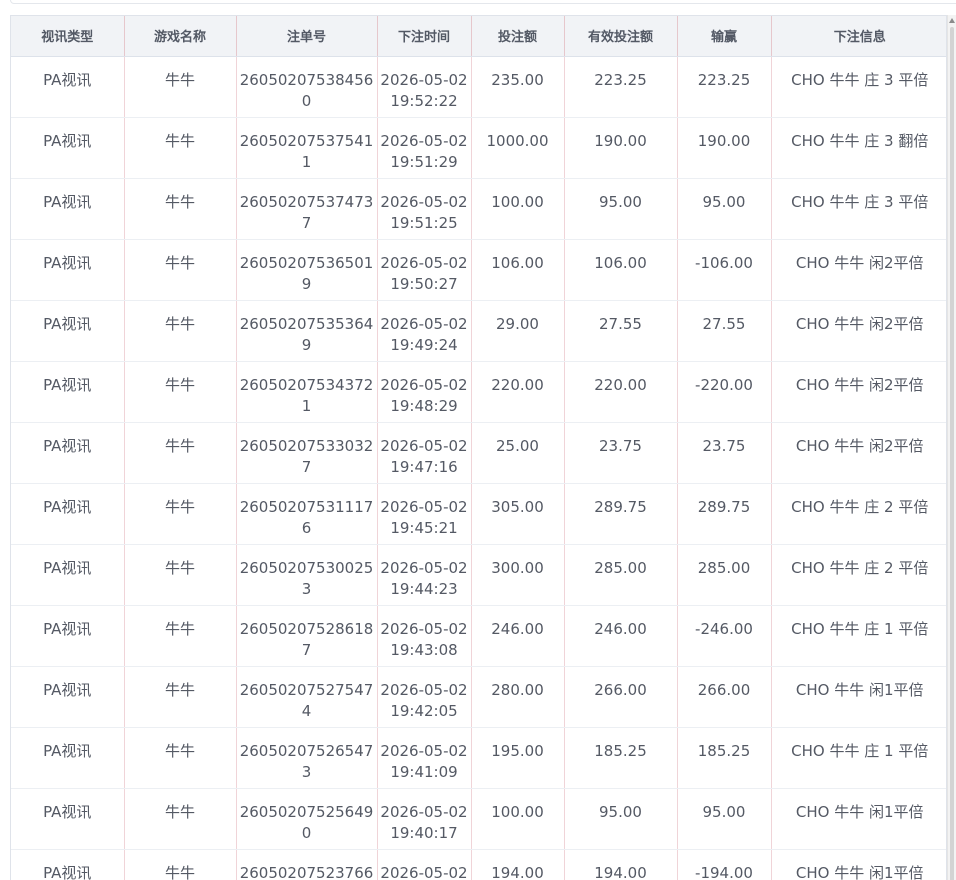 The width and height of the screenshot is (956, 880). Describe the element at coordinates (518, 36) in the screenshot. I see `column-header-bet-amount: 投注额` at that location.